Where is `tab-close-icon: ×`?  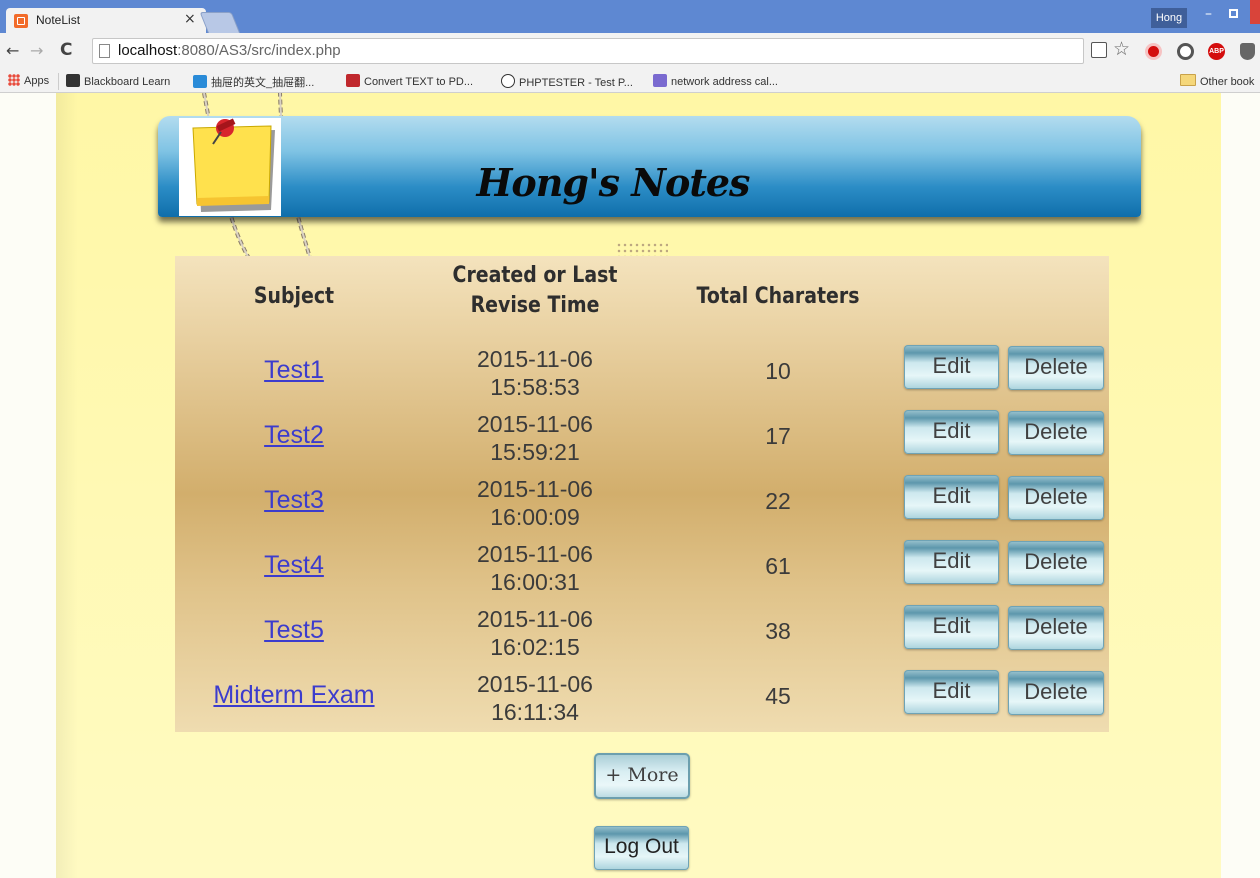
tab-close-icon: × is located at coordinates (190, 19).